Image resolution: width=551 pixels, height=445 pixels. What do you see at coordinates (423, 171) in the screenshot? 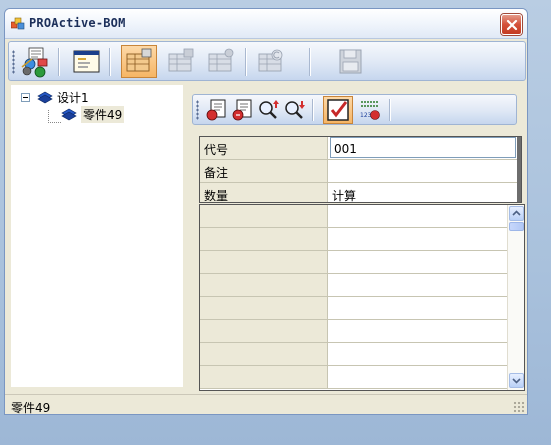
I see `property-value-input` at bounding box center [423, 171].